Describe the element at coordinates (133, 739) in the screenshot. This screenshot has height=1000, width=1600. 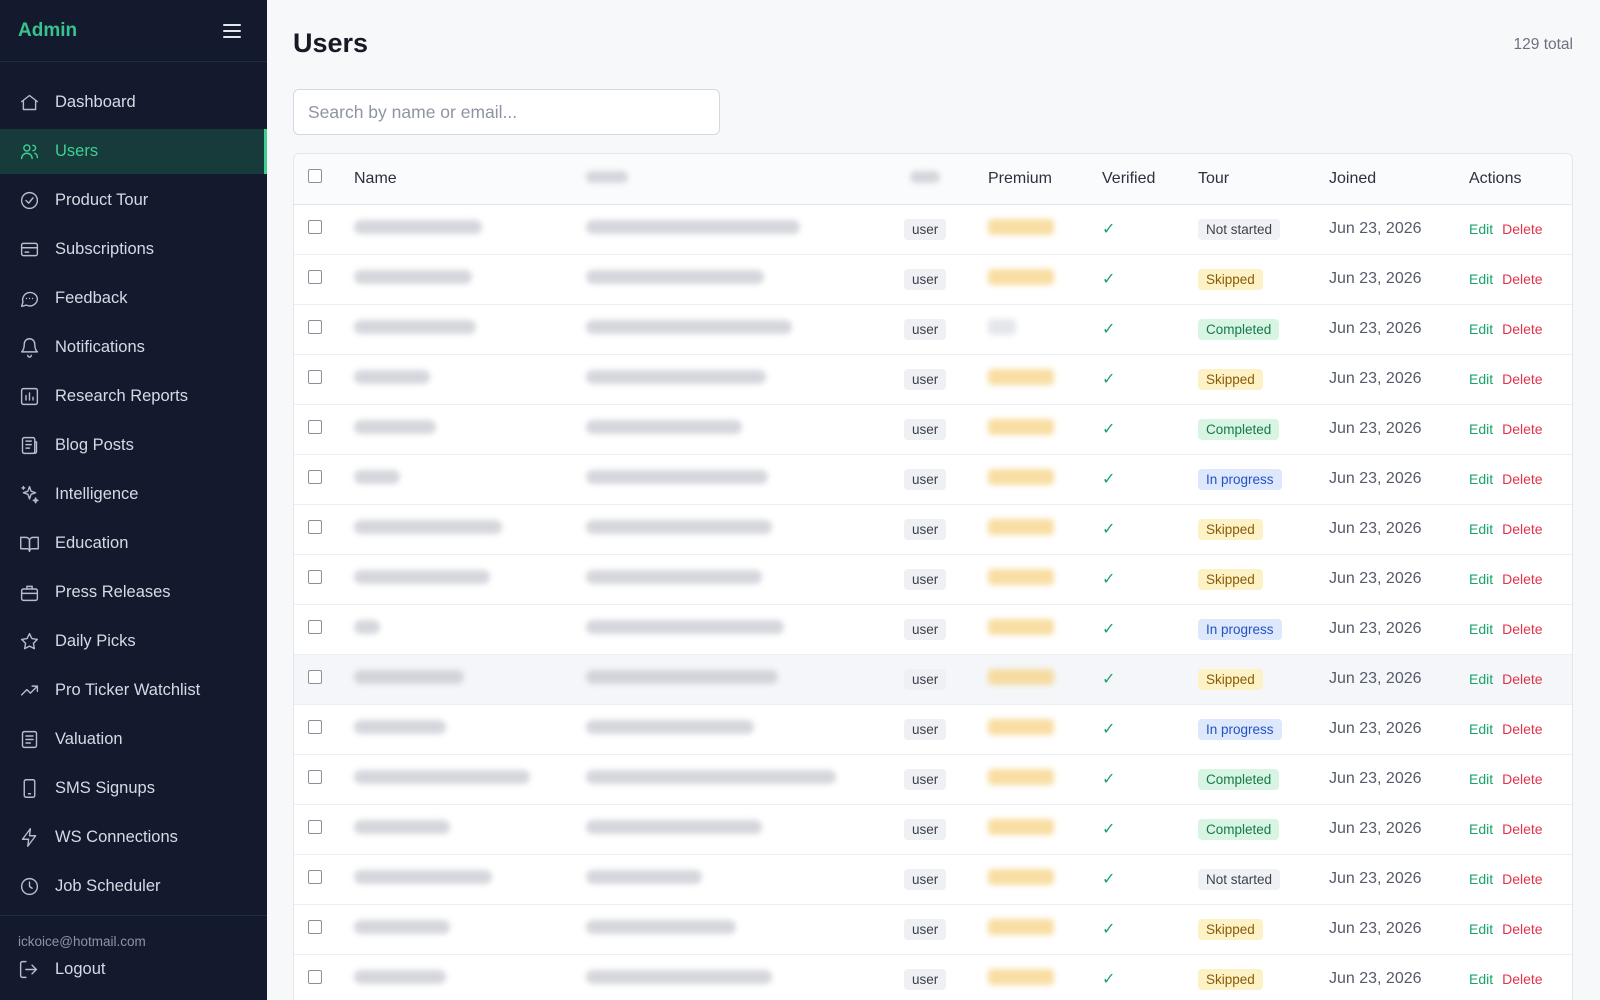
I see `sidebar-item-valuation: Valuation` at that location.